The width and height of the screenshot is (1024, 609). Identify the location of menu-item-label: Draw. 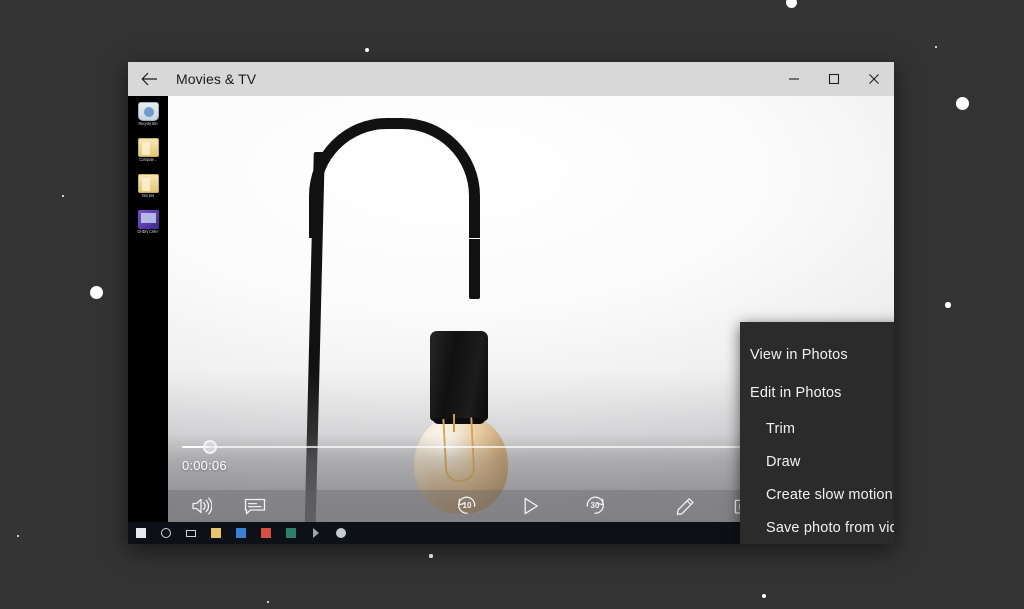
(783, 461).